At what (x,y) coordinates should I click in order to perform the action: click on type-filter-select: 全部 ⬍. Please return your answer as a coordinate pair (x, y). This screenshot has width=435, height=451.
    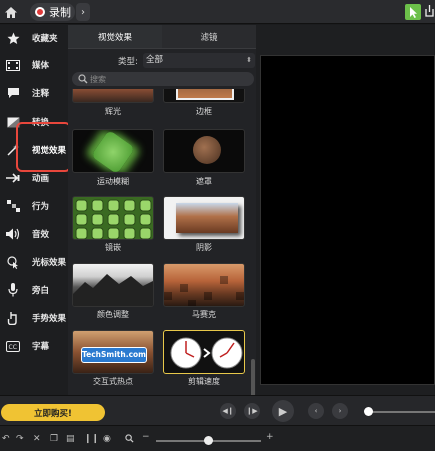
    Looking at the image, I should click on (199, 60).